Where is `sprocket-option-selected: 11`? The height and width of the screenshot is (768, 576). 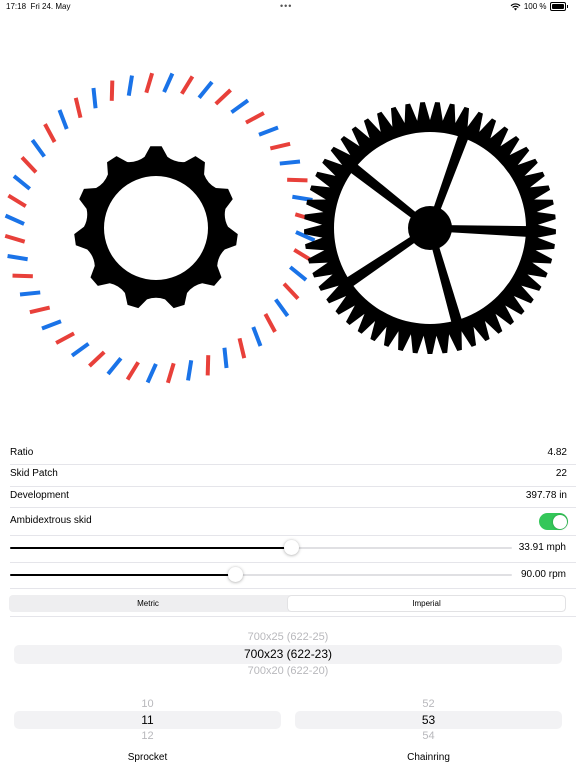 sprocket-option-selected: 11 is located at coordinates (147, 720).